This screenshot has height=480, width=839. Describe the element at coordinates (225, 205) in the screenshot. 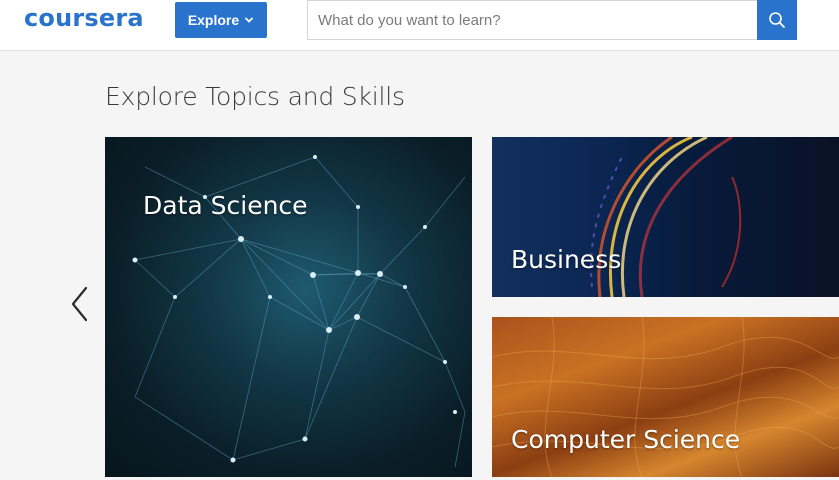

I see `tile-label-data-science: Data Science` at that location.